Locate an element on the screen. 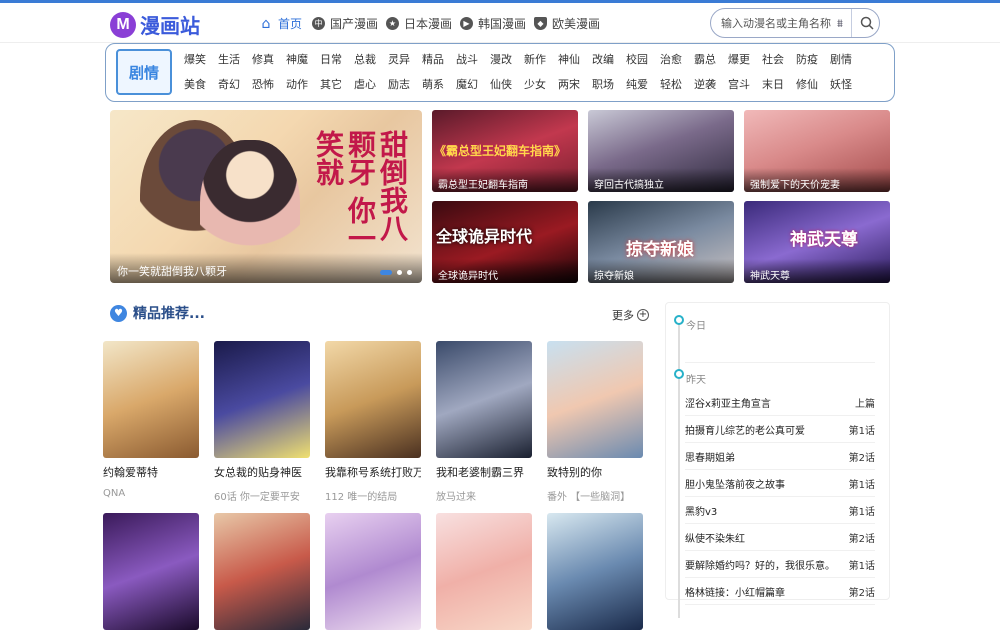 The height and width of the screenshot is (644, 1000). comic-card: 致特别的你 番外 【一些脑洞】 is located at coordinates (595, 422).